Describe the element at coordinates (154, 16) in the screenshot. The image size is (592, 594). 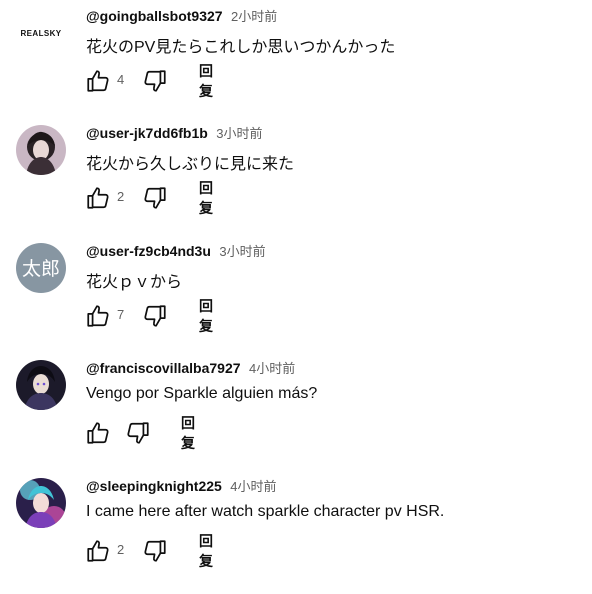
I see `comment-author: @goingballsbot9327` at that location.